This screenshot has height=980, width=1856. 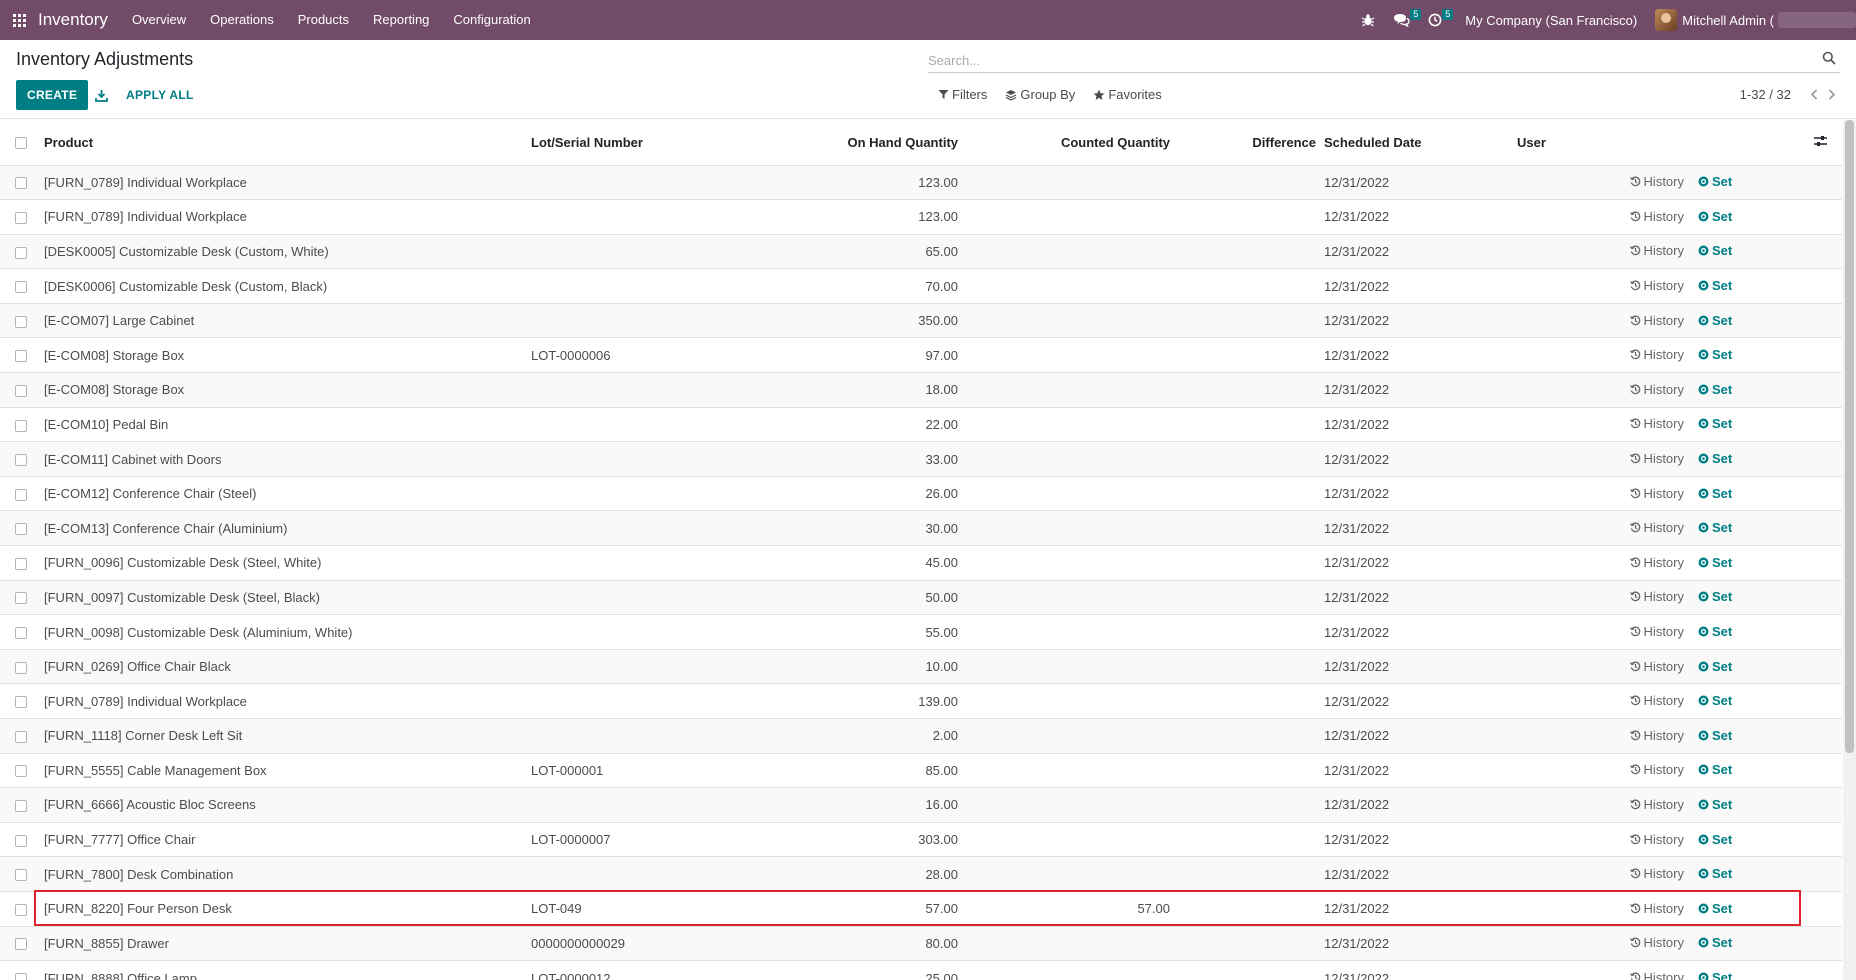 What do you see at coordinates (962, 94) in the screenshot?
I see `filters-toggle: Filters` at bounding box center [962, 94].